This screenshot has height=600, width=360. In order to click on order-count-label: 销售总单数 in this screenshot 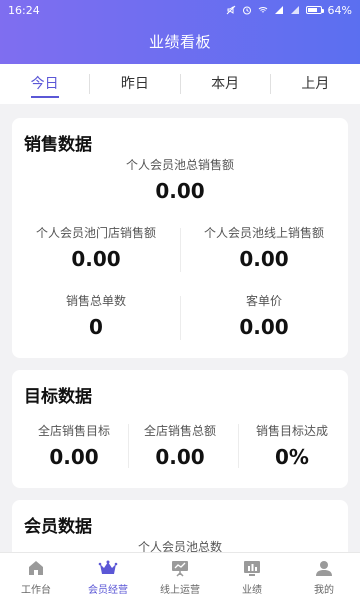, I will do `click(95, 301)`.